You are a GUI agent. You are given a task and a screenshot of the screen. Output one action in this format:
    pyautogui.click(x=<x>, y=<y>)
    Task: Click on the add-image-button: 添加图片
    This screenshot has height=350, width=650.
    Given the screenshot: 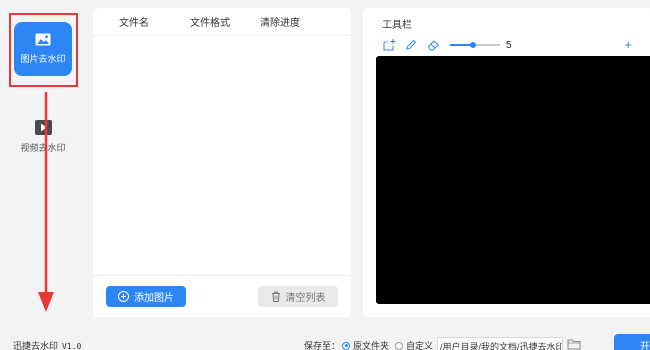 What is the action you would take?
    pyautogui.click(x=146, y=296)
    